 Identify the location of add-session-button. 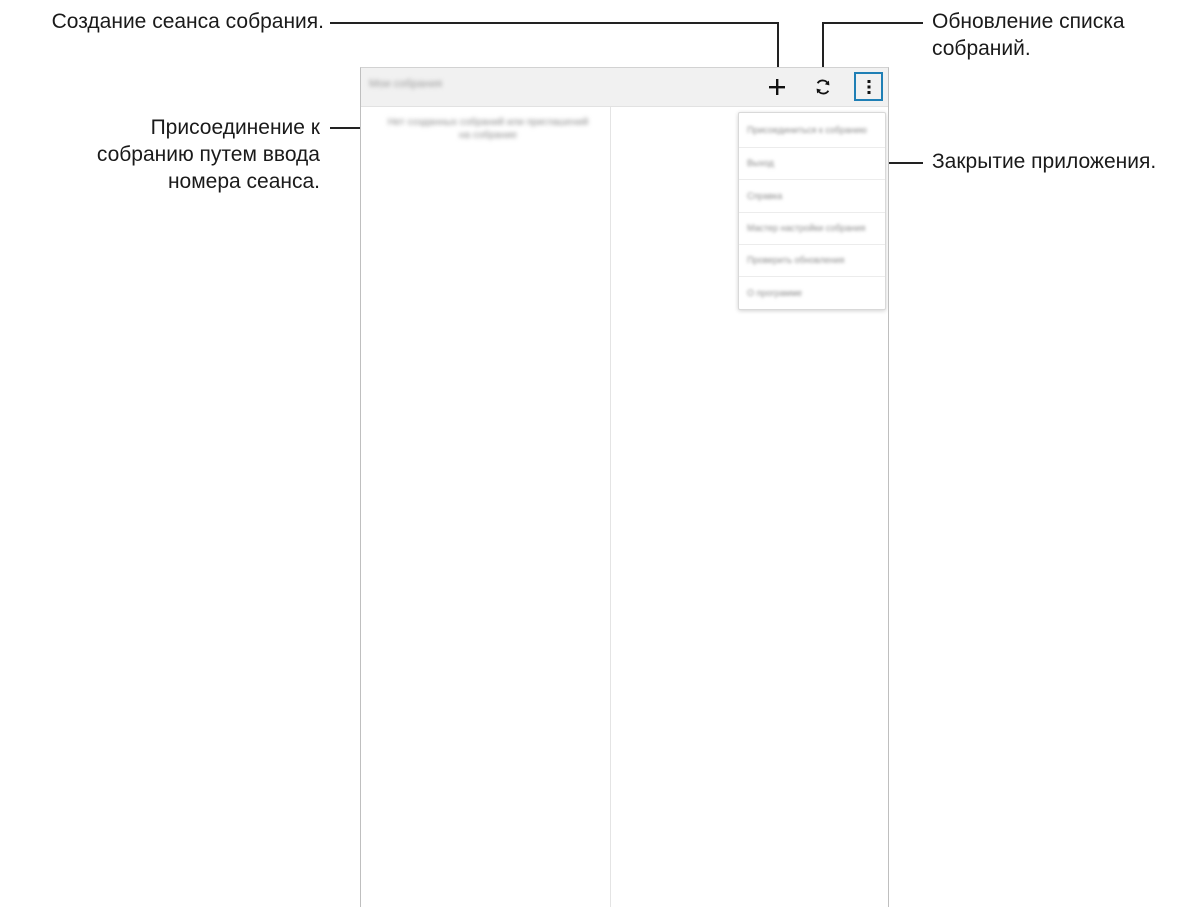
(777, 87).